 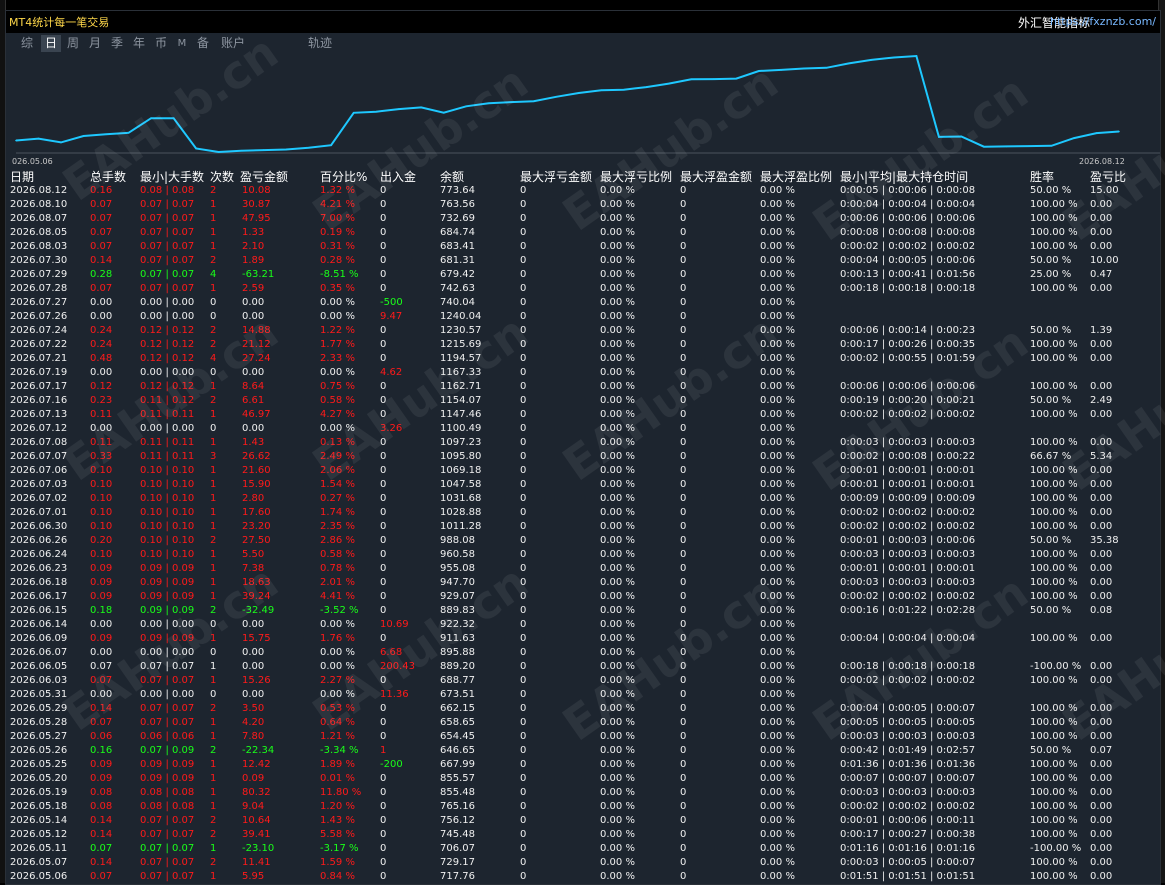 What do you see at coordinates (337, 400) in the screenshot?
I see `cell-pct: 0.58 %` at bounding box center [337, 400].